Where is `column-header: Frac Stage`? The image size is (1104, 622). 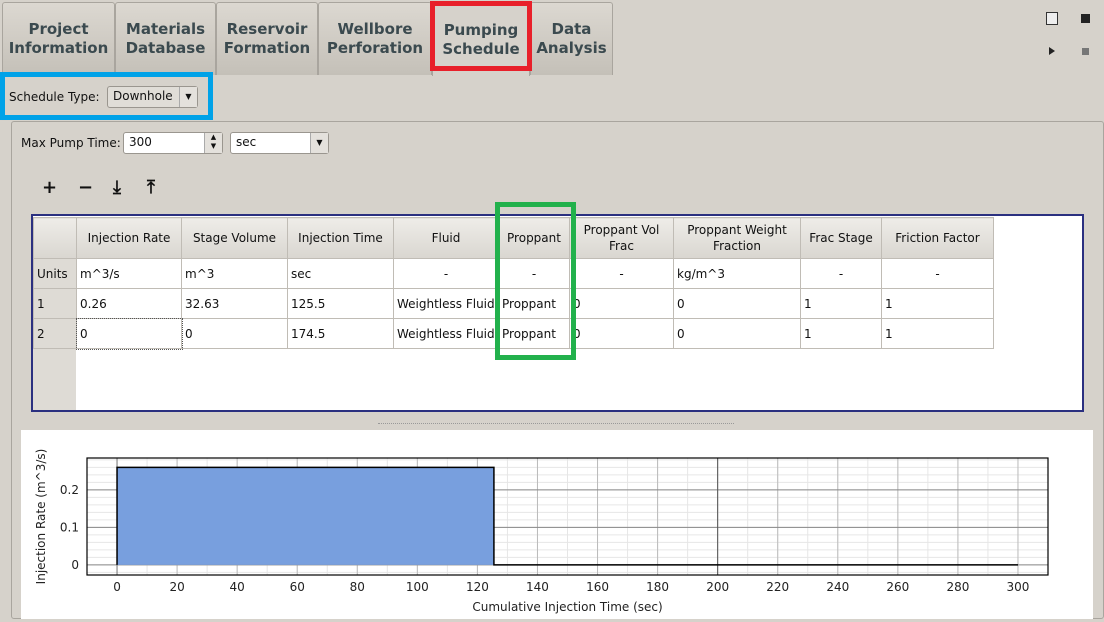
column-header: Frac Stage is located at coordinates (841, 238).